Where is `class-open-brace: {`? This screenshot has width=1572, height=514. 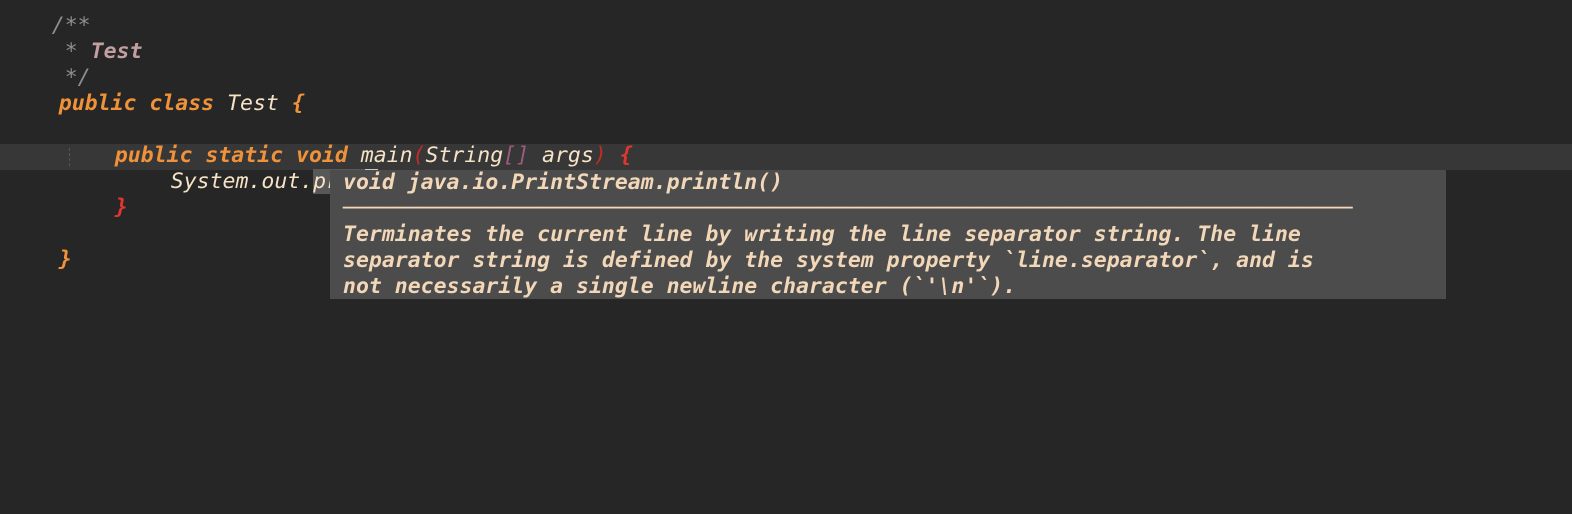
class-open-brace: { is located at coordinates (298, 103).